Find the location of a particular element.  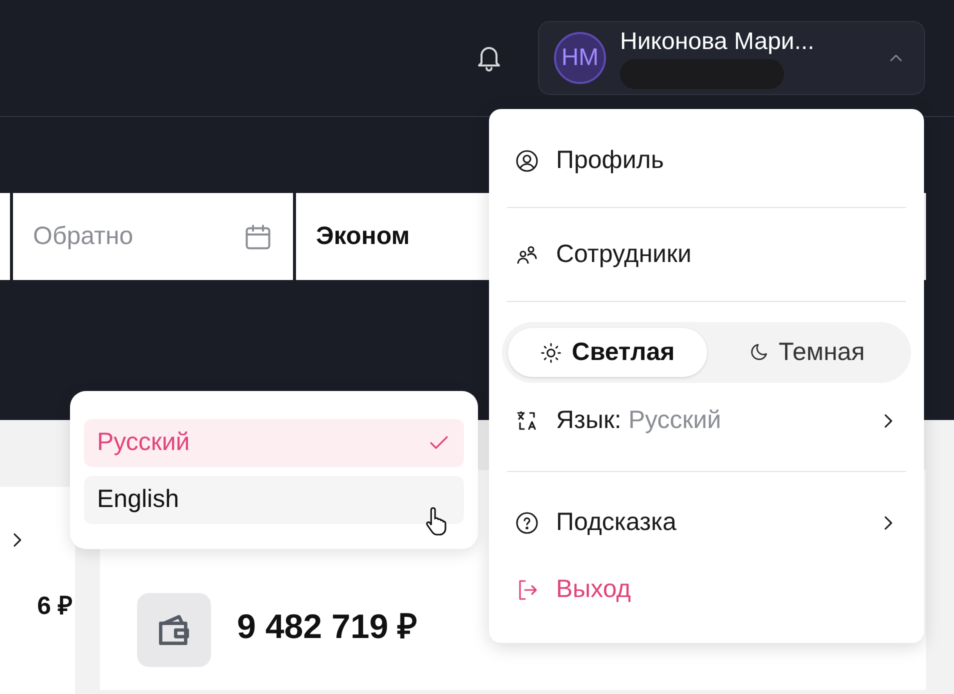

user-circle-icon is located at coordinates (527, 161).